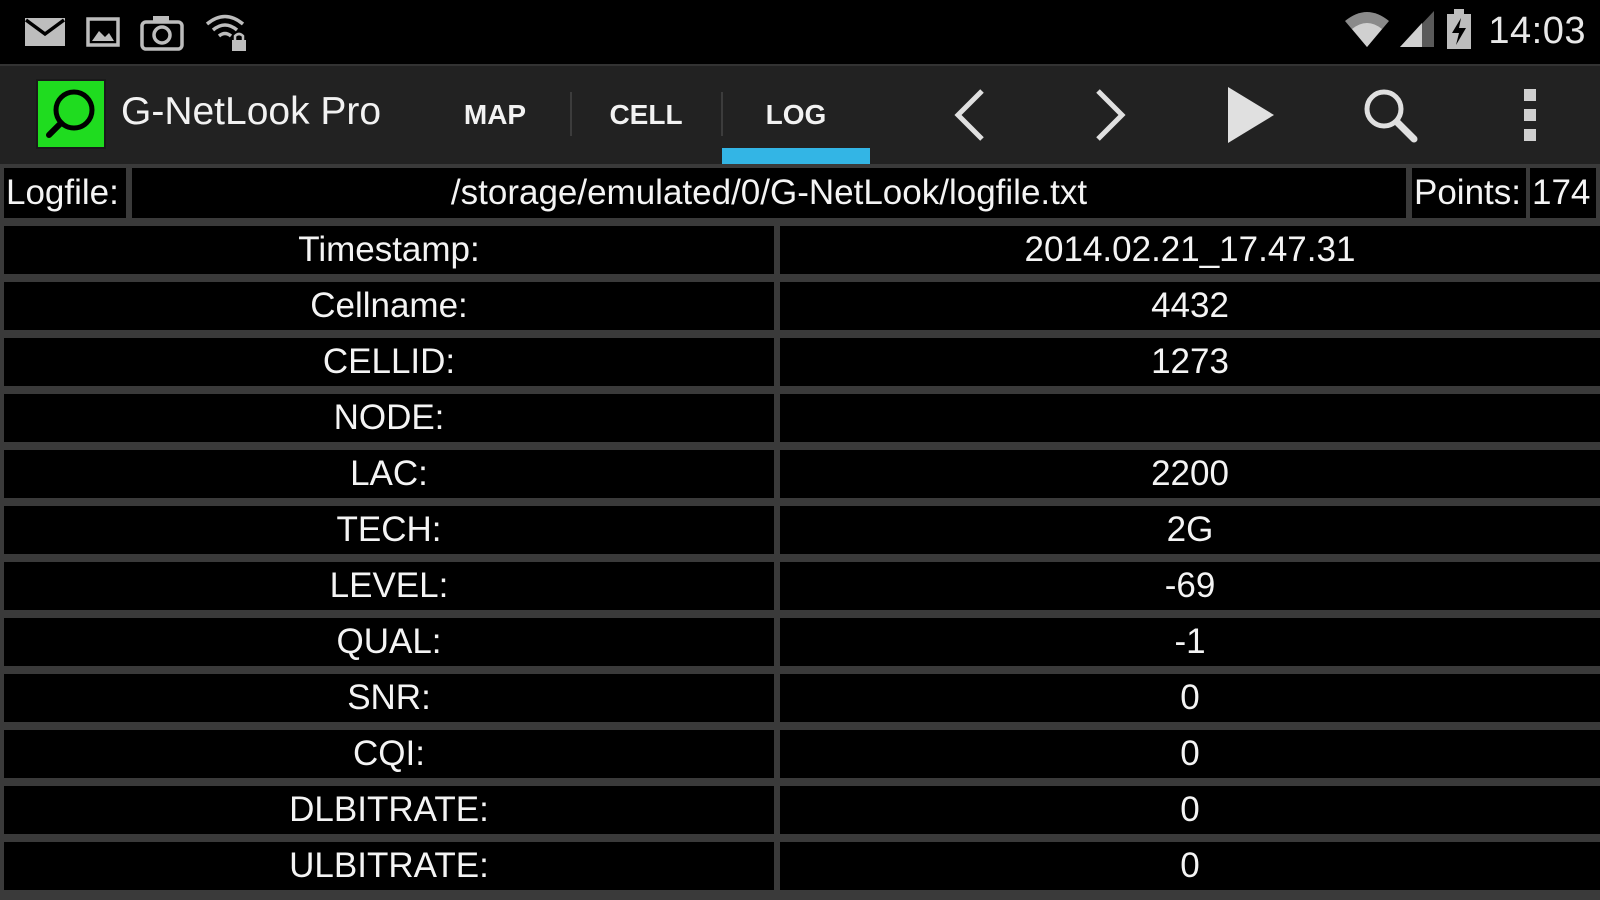  Describe the element at coordinates (1563, 193) in the screenshot. I see `points-value: 174` at that location.